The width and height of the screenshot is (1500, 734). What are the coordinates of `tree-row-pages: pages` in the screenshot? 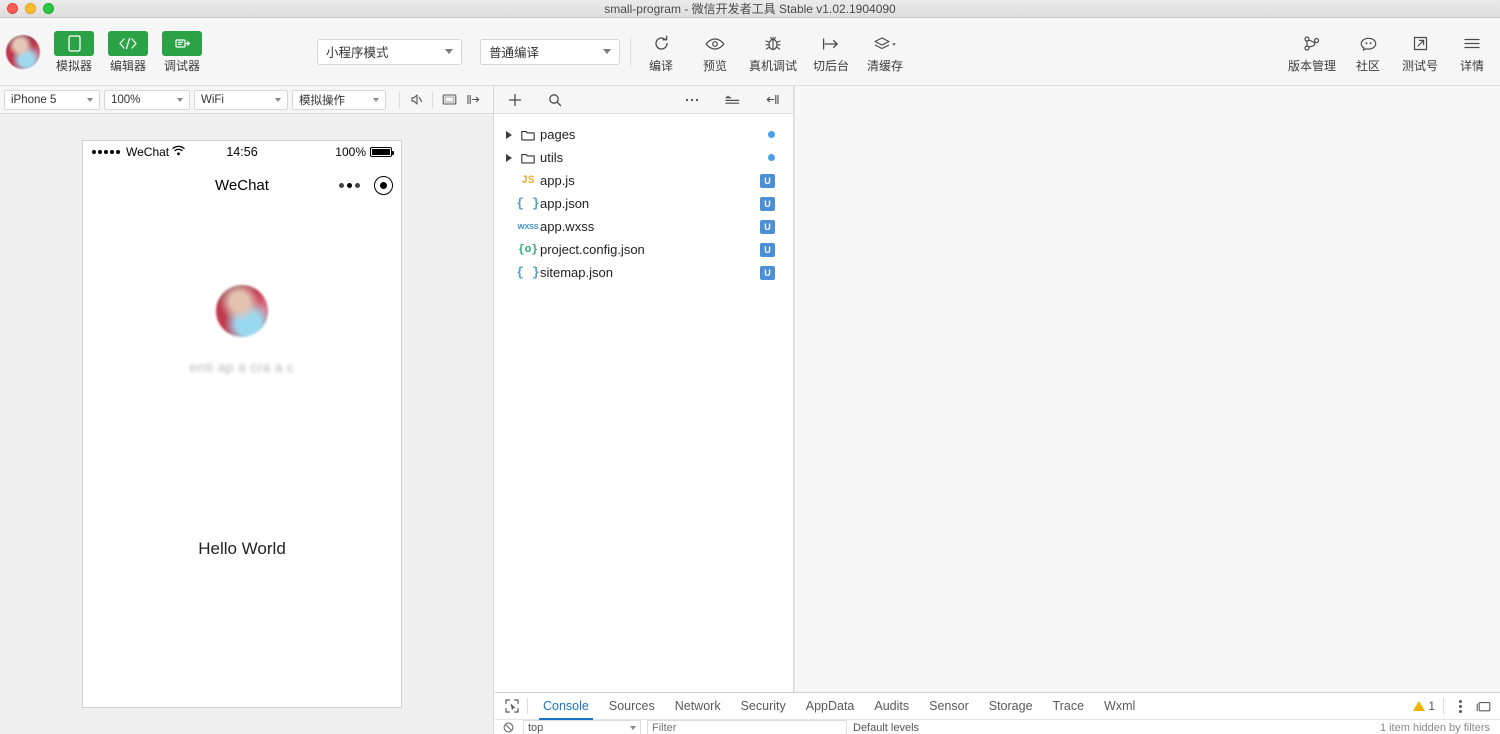 It's located at (643, 134).